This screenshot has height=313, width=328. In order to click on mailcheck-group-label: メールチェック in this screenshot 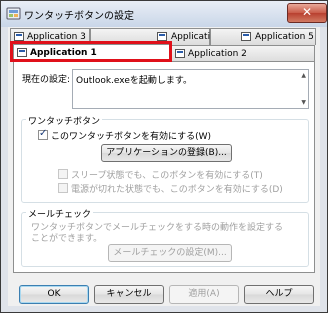, I will do `click(60, 213)`.